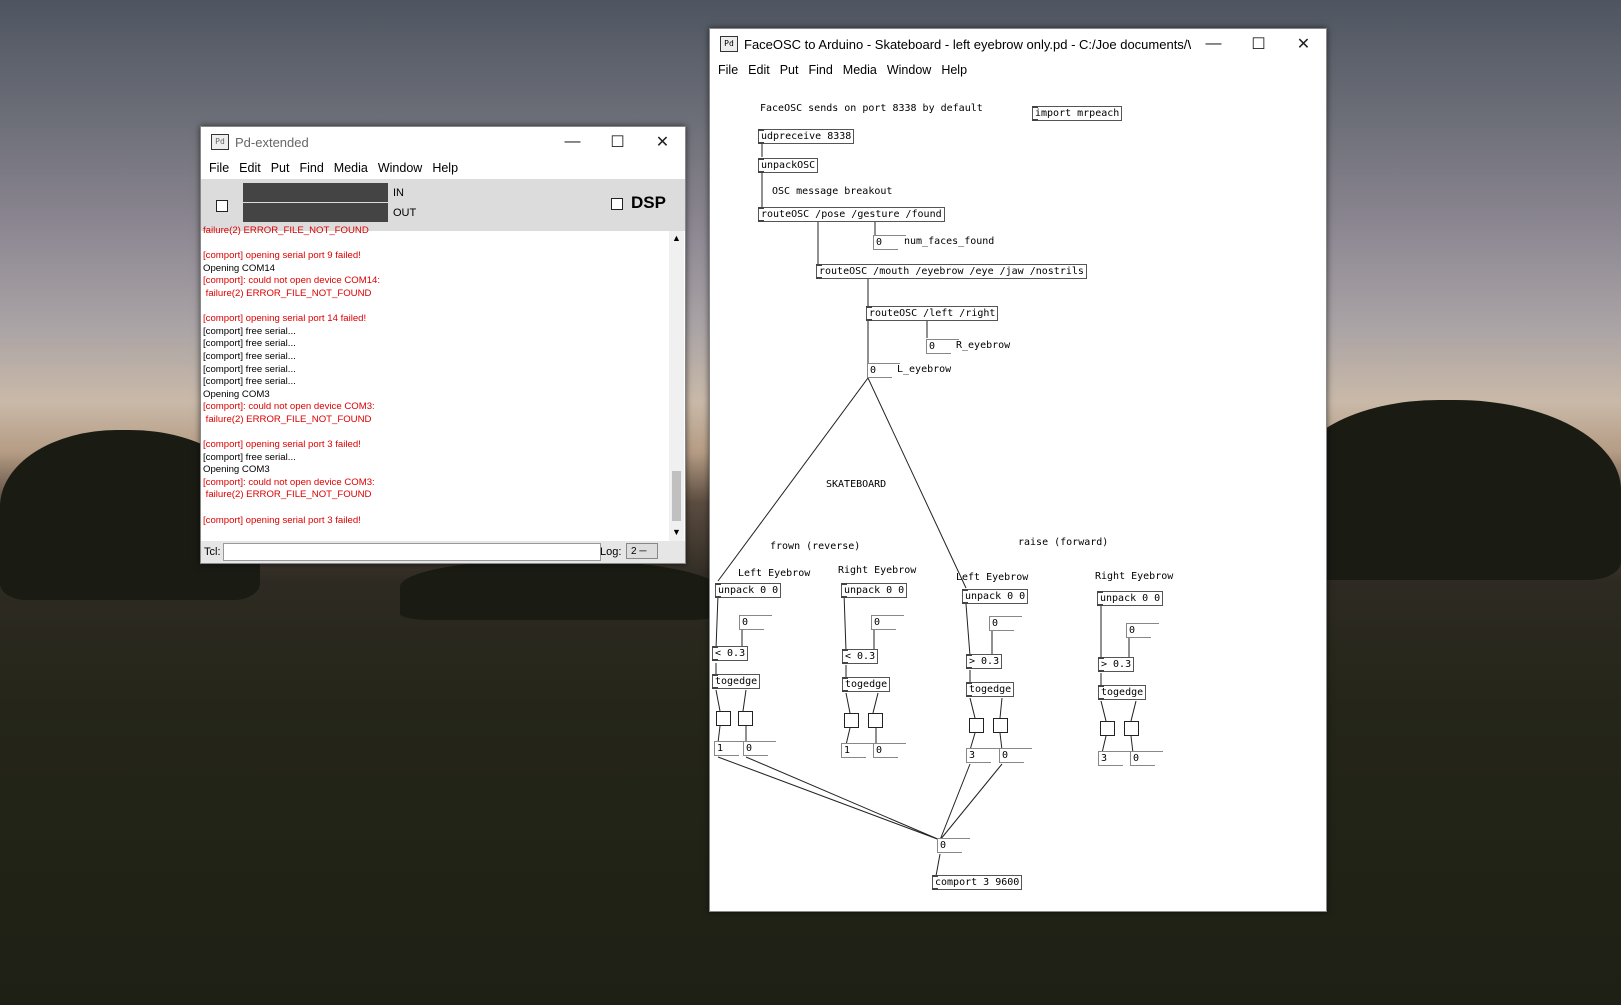 This screenshot has width=1621, height=1005. Describe the element at coordinates (212, 552) in the screenshot. I see `tcl-label: Tcl:` at that location.